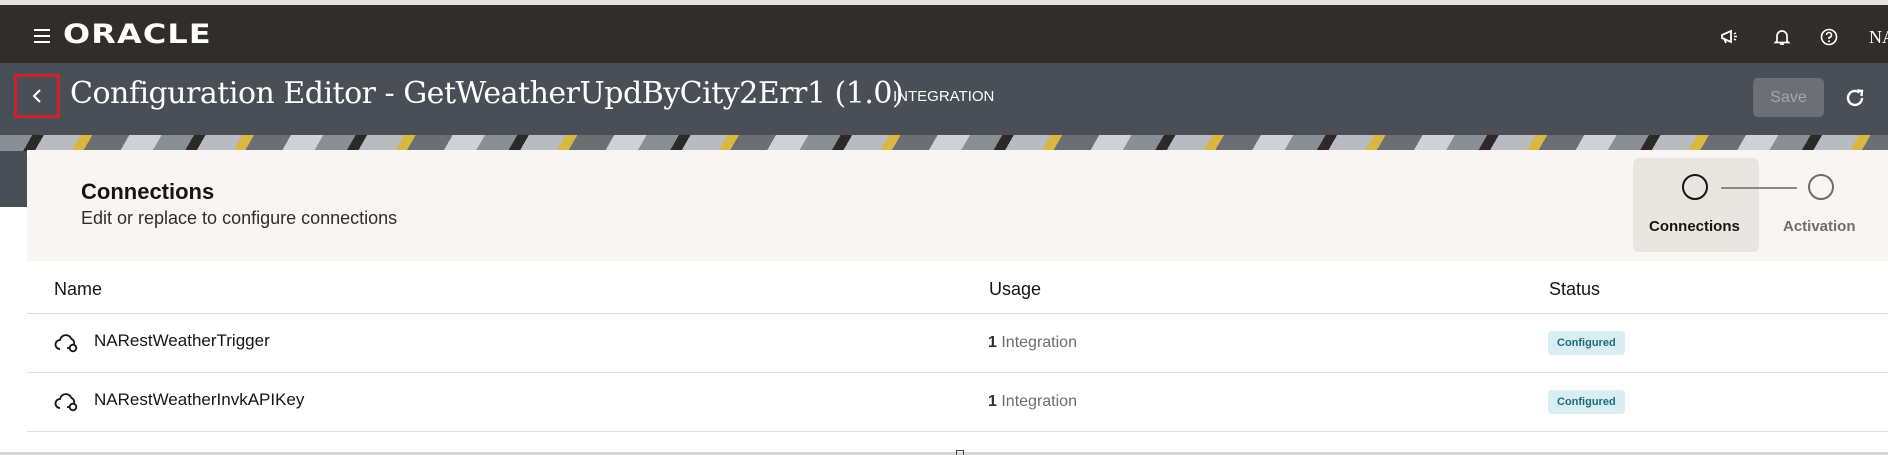 This screenshot has width=1888, height=455. What do you see at coordinates (1729, 37) in the screenshot?
I see `announcement-icon` at bounding box center [1729, 37].